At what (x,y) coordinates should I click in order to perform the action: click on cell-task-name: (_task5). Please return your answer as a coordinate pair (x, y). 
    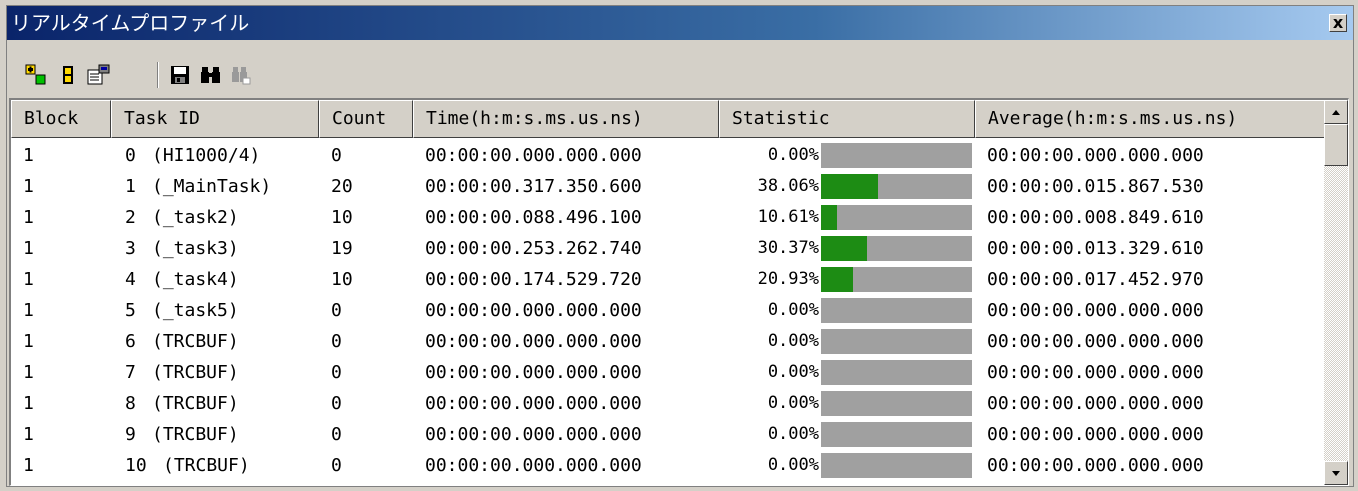
    Looking at the image, I should click on (195, 310).